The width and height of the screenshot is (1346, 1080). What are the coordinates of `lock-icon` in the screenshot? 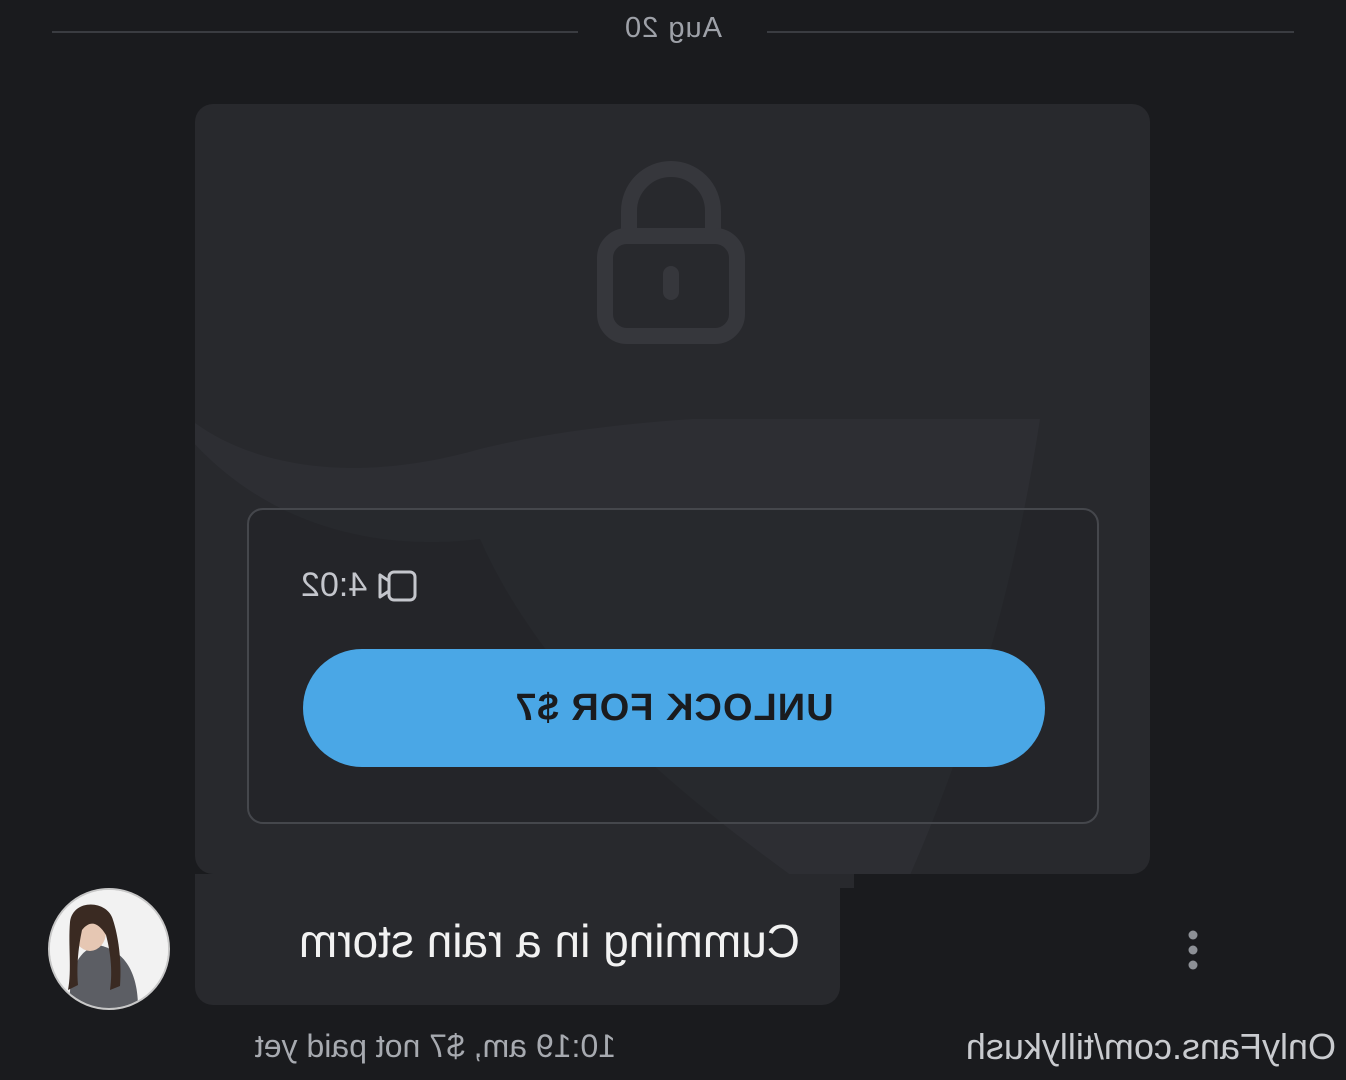 It's located at (671, 252).